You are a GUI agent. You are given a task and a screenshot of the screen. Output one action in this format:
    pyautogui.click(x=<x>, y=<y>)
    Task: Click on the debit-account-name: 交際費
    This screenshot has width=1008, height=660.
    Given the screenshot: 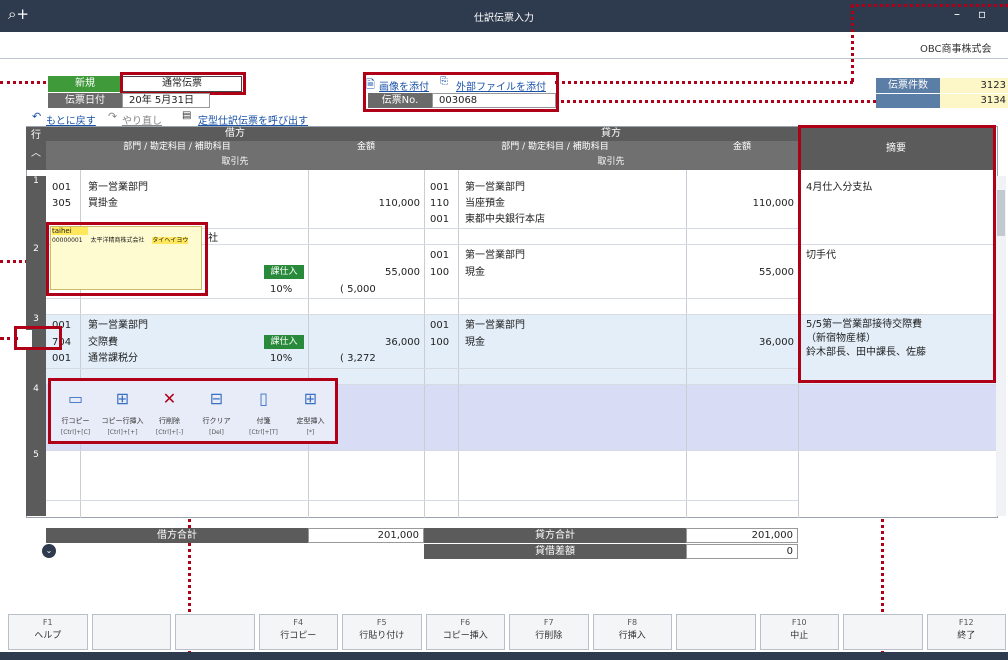 What is the action you would take?
    pyautogui.click(x=103, y=342)
    